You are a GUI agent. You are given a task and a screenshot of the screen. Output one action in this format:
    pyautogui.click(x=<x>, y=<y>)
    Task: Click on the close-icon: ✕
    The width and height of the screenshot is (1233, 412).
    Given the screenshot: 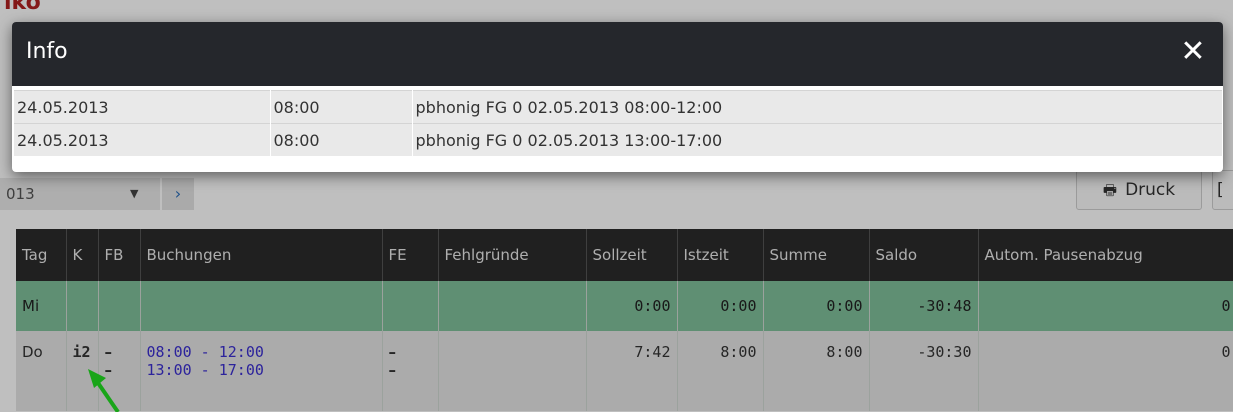 What is the action you would take?
    pyautogui.click(x=1193, y=52)
    